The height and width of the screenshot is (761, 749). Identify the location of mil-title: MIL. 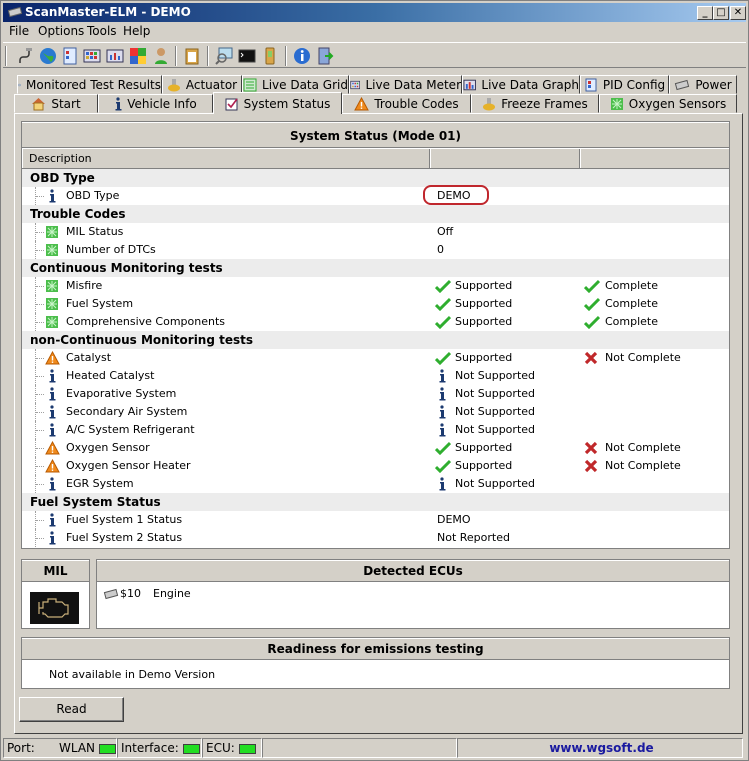
(55, 571).